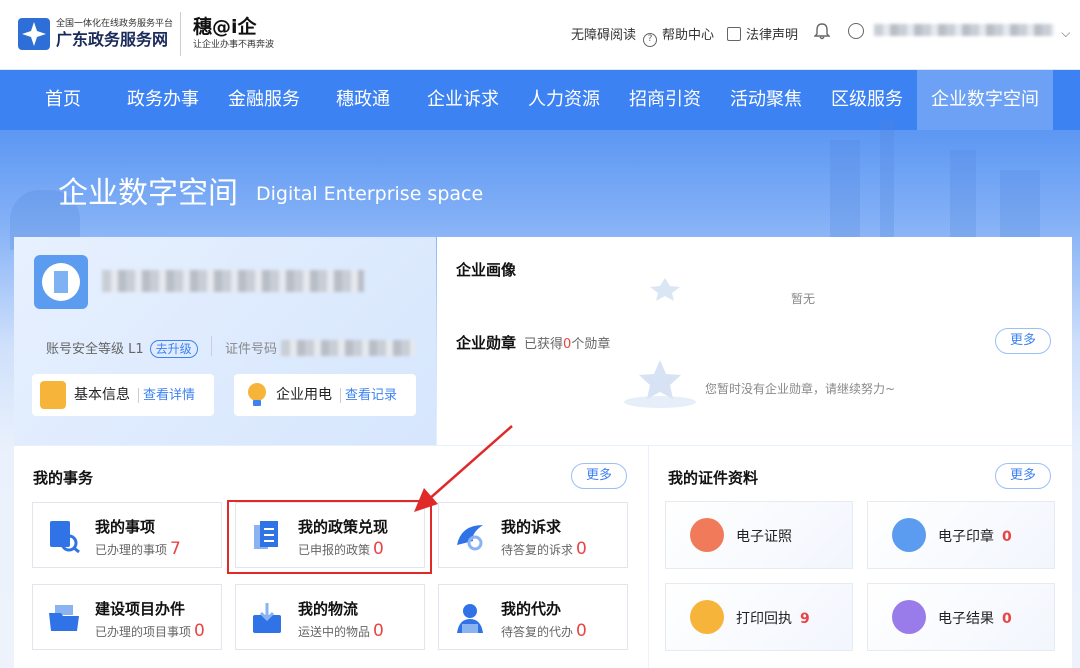 This screenshot has width=1080, height=668. Describe the element at coordinates (803, 299) in the screenshot. I see `portrait-empty-text: 暂无` at that location.